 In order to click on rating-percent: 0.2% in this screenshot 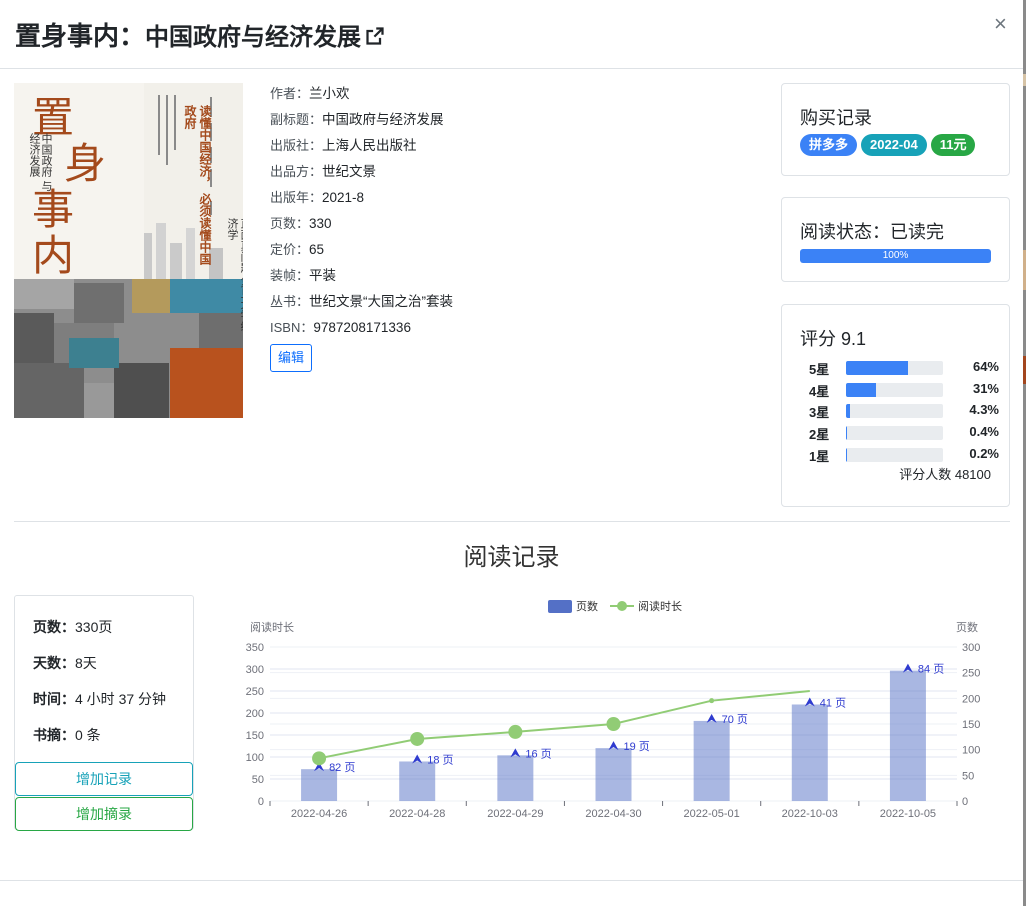, I will do `click(984, 453)`.